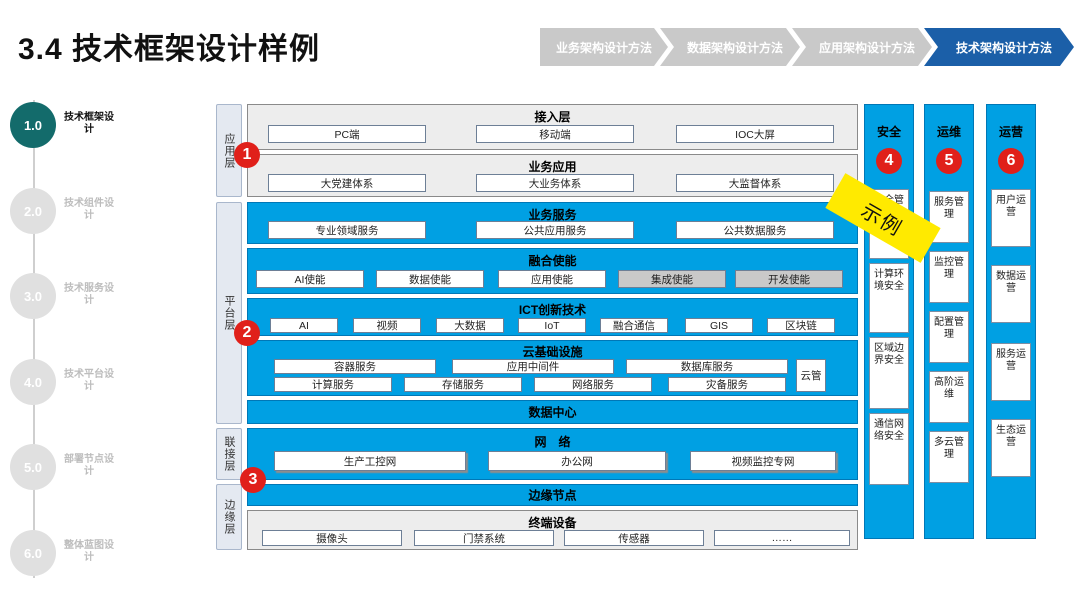 This screenshot has height=608, width=1080. I want to click on side-nav-number: 3.0, so click(33, 296).